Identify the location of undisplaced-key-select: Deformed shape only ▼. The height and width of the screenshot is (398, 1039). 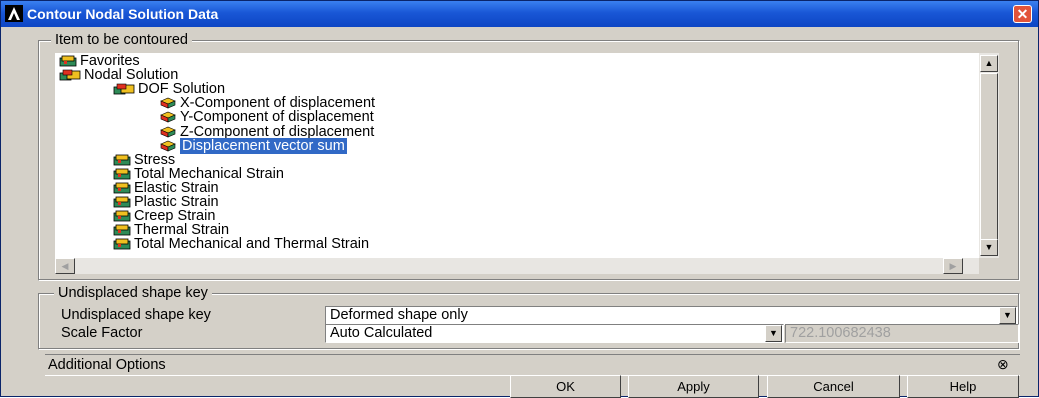
(671, 315).